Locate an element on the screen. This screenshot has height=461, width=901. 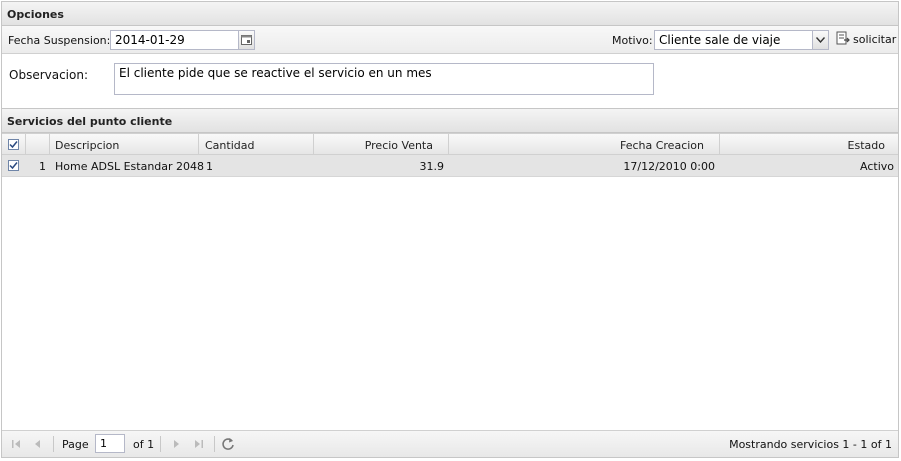
solicitar-button: solicitar is located at coordinates (866, 39).